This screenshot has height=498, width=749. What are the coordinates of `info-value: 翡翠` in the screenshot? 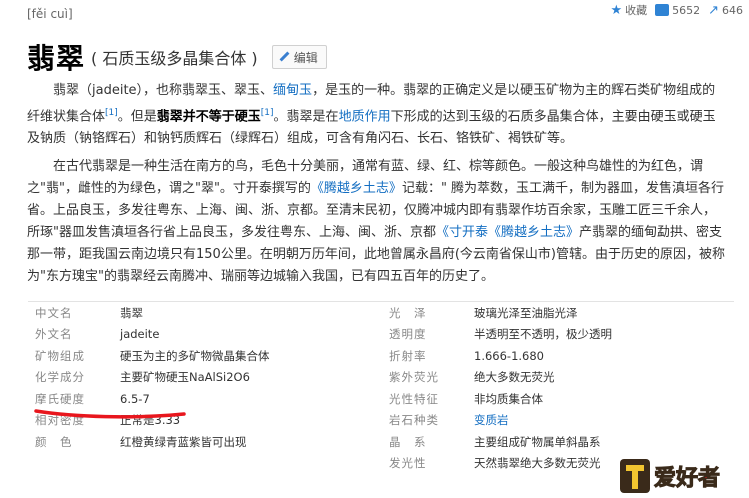 It's located at (131, 312).